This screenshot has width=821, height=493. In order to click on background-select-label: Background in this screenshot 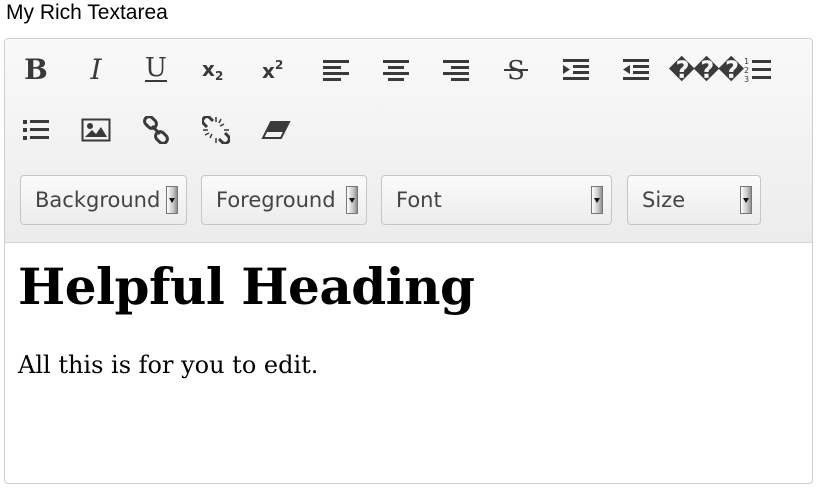, I will do `click(98, 200)`.